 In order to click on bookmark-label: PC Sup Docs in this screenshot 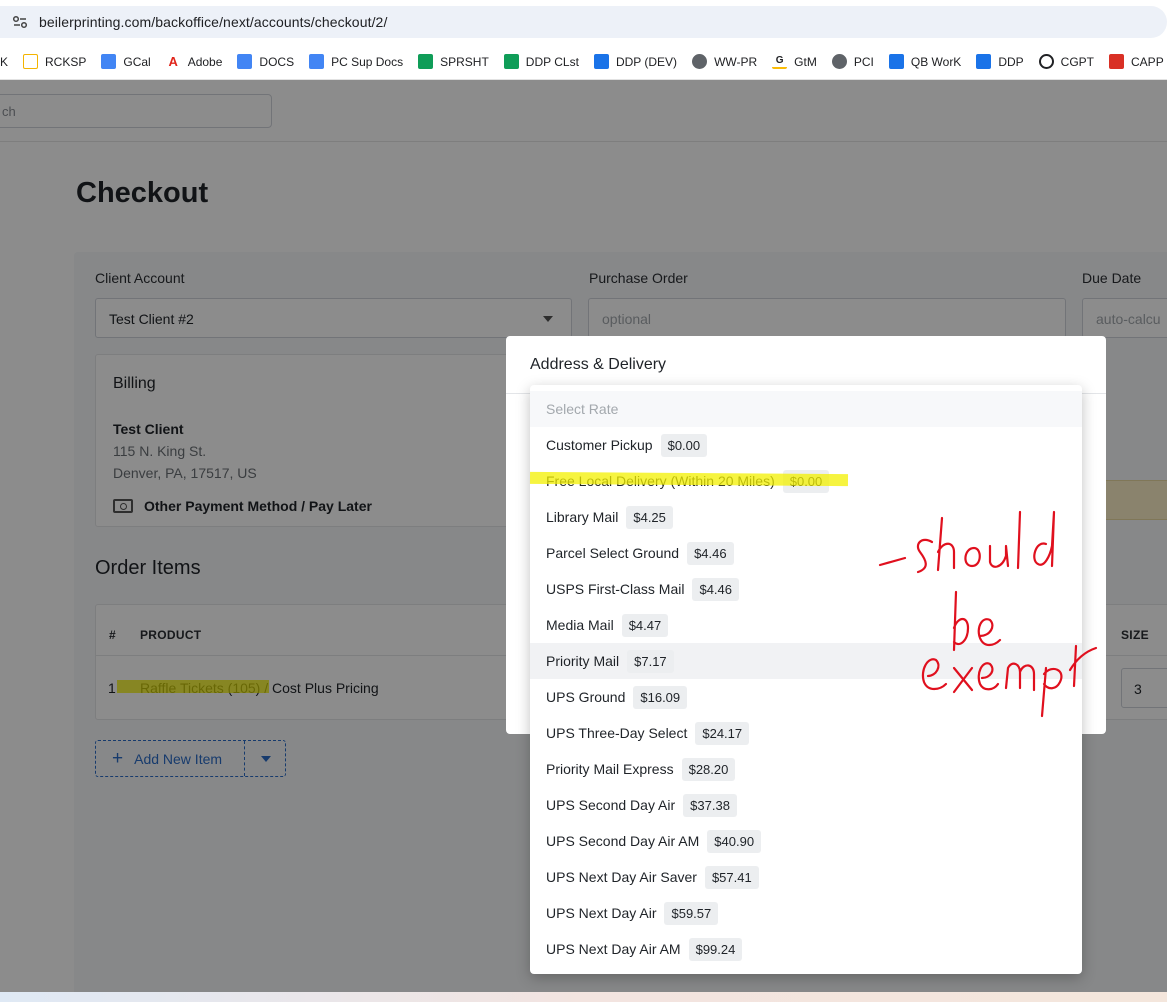, I will do `click(367, 61)`.